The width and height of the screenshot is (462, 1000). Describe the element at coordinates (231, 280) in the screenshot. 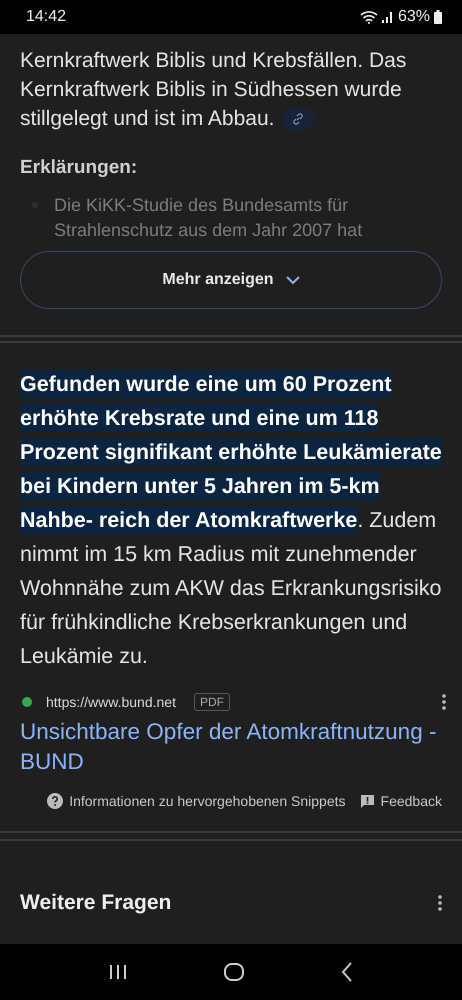

I see `show-more-button: Mehr anzeigen` at that location.